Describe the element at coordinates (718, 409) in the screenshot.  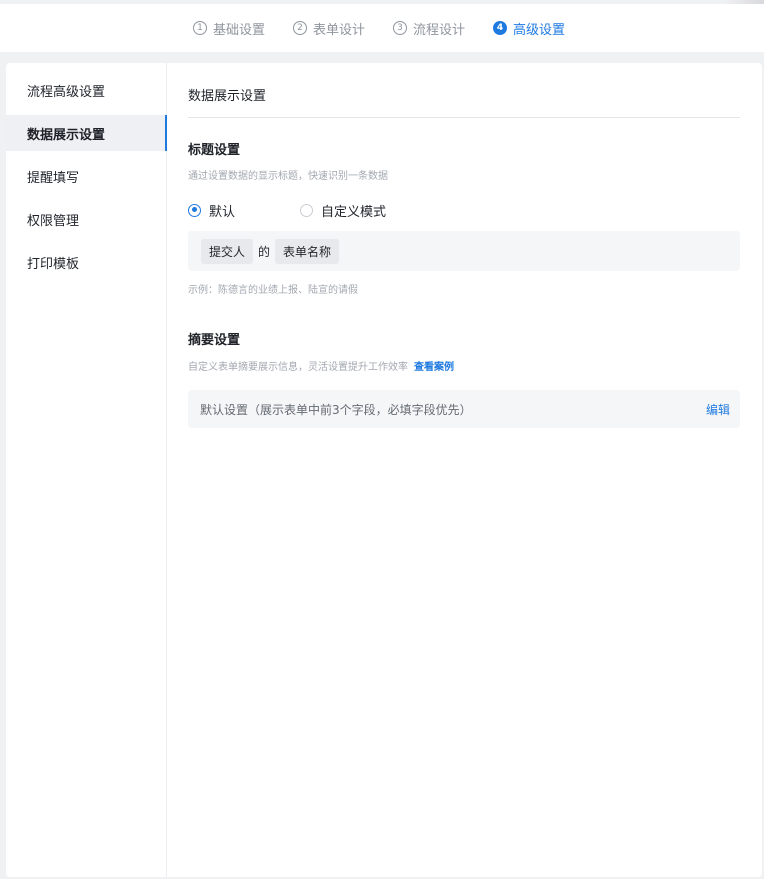
I see `edit-summary-button: 编辑` at that location.